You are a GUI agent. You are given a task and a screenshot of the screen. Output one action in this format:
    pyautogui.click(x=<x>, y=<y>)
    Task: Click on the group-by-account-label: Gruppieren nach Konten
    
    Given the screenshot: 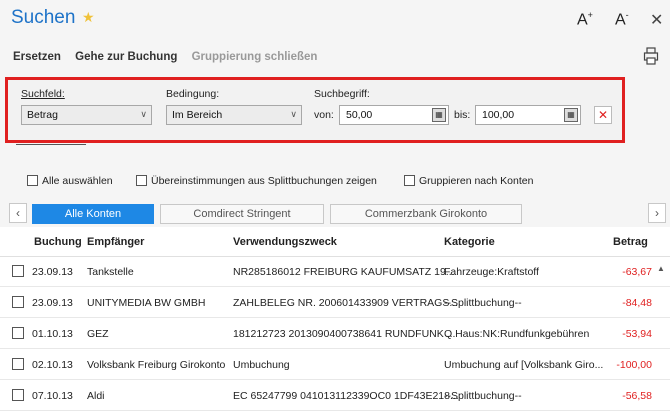 What is the action you would take?
    pyautogui.click(x=476, y=181)
    